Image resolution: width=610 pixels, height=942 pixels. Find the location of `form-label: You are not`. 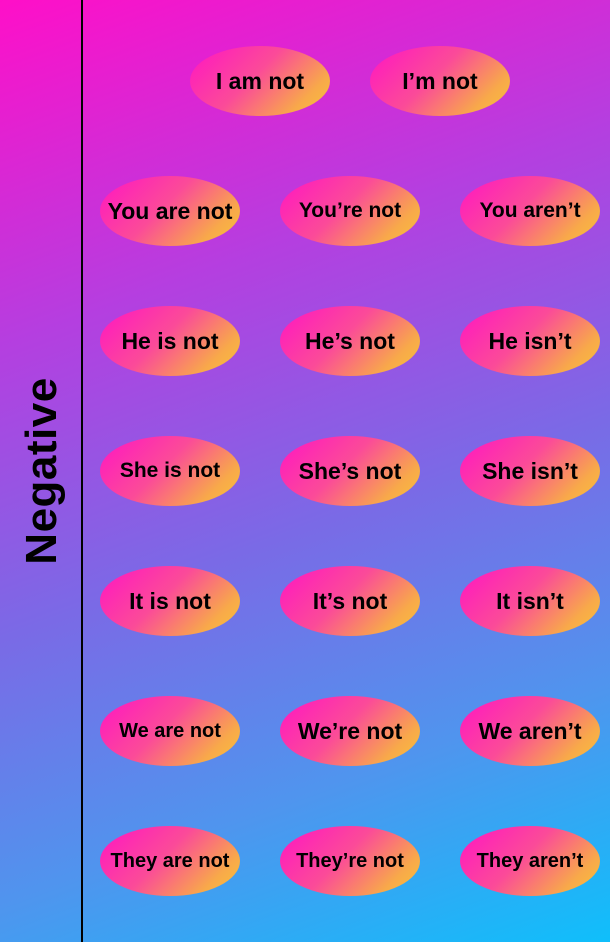

form-label: You are not is located at coordinates (170, 210).